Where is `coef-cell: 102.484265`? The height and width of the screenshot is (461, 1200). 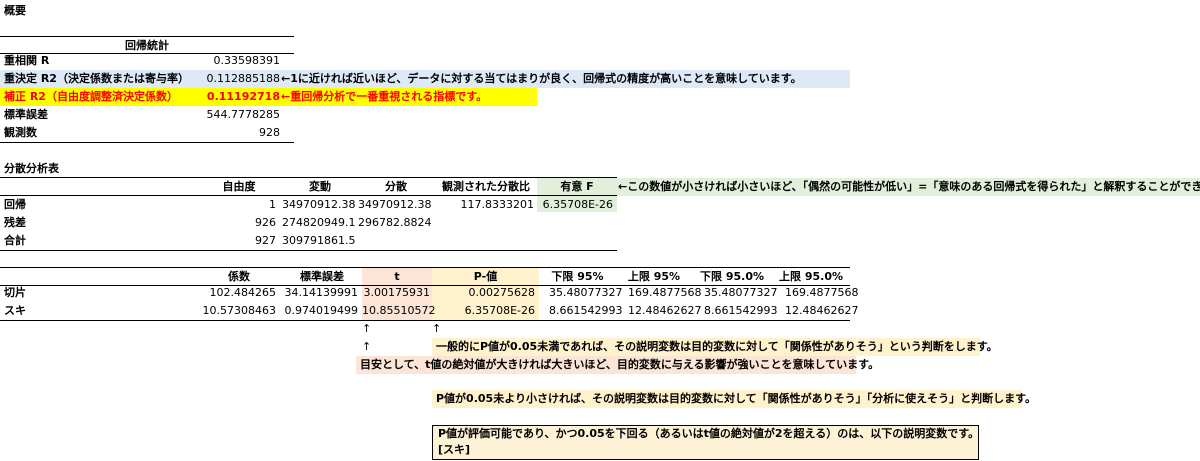 coef-cell: 102.484265 is located at coordinates (242, 292).